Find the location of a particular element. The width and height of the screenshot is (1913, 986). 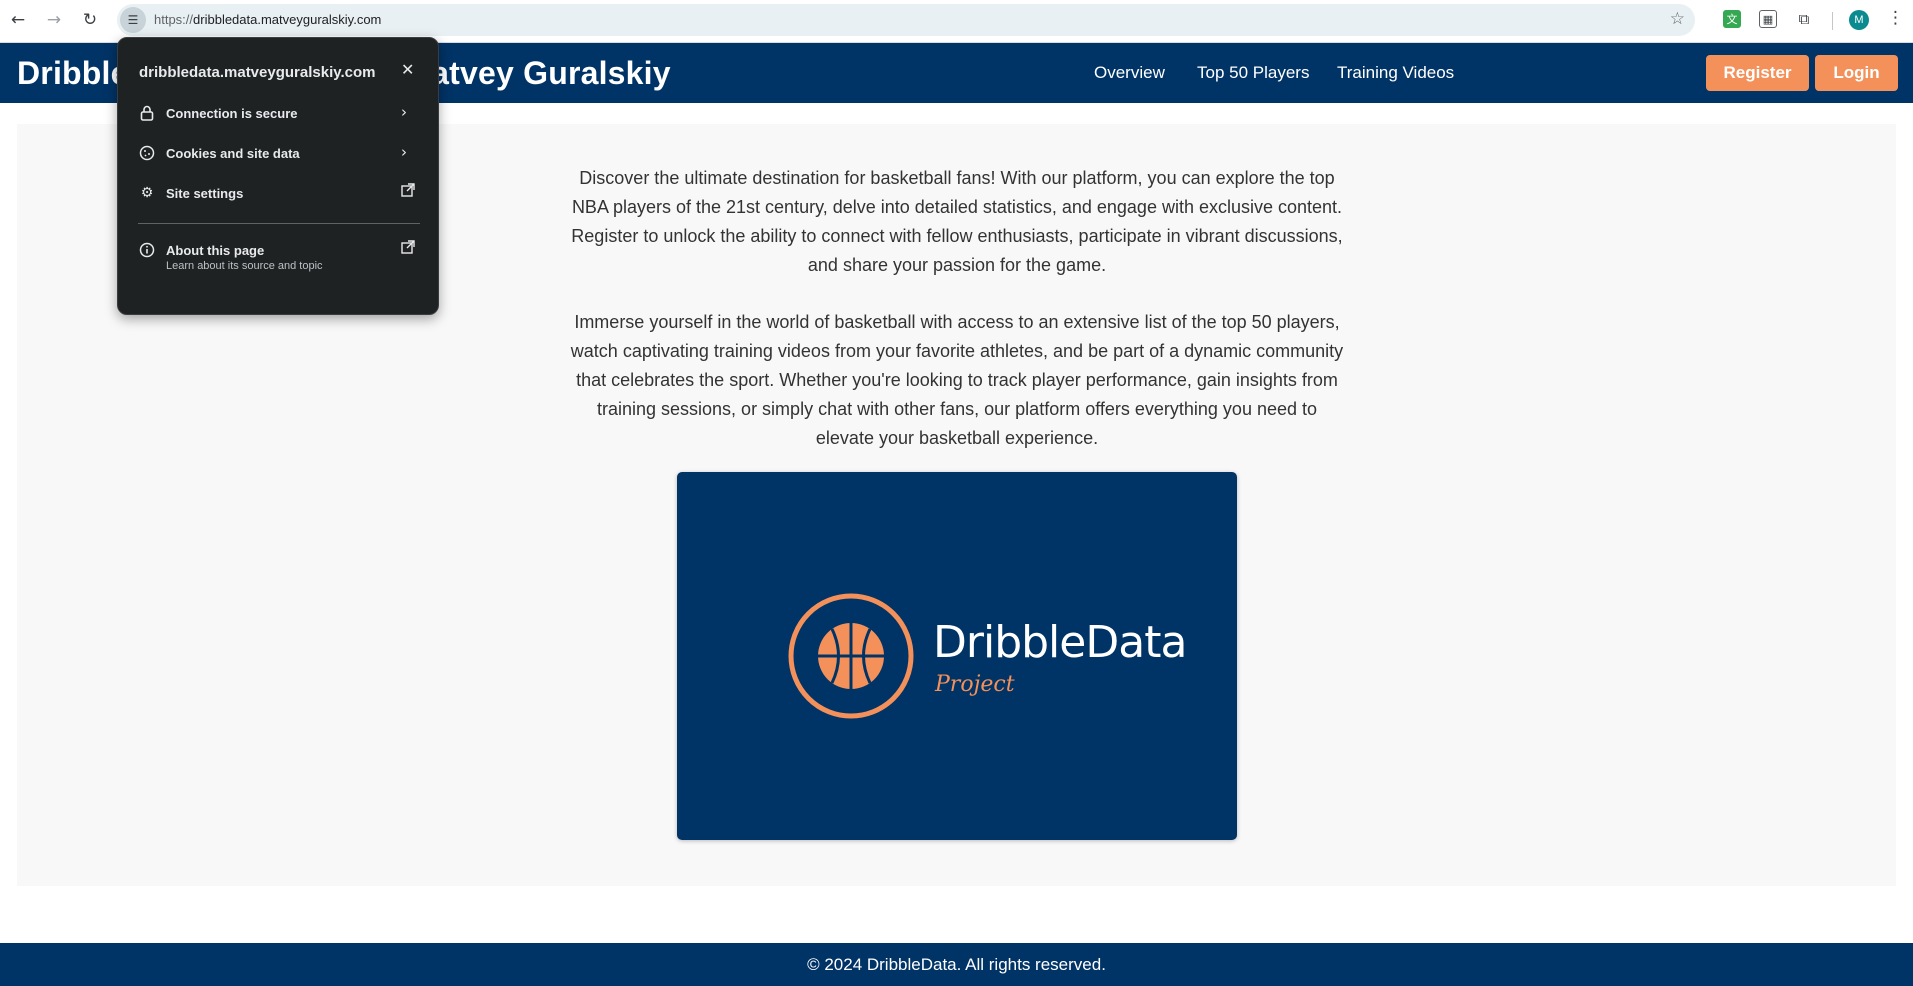

lock-icon is located at coordinates (147, 113).